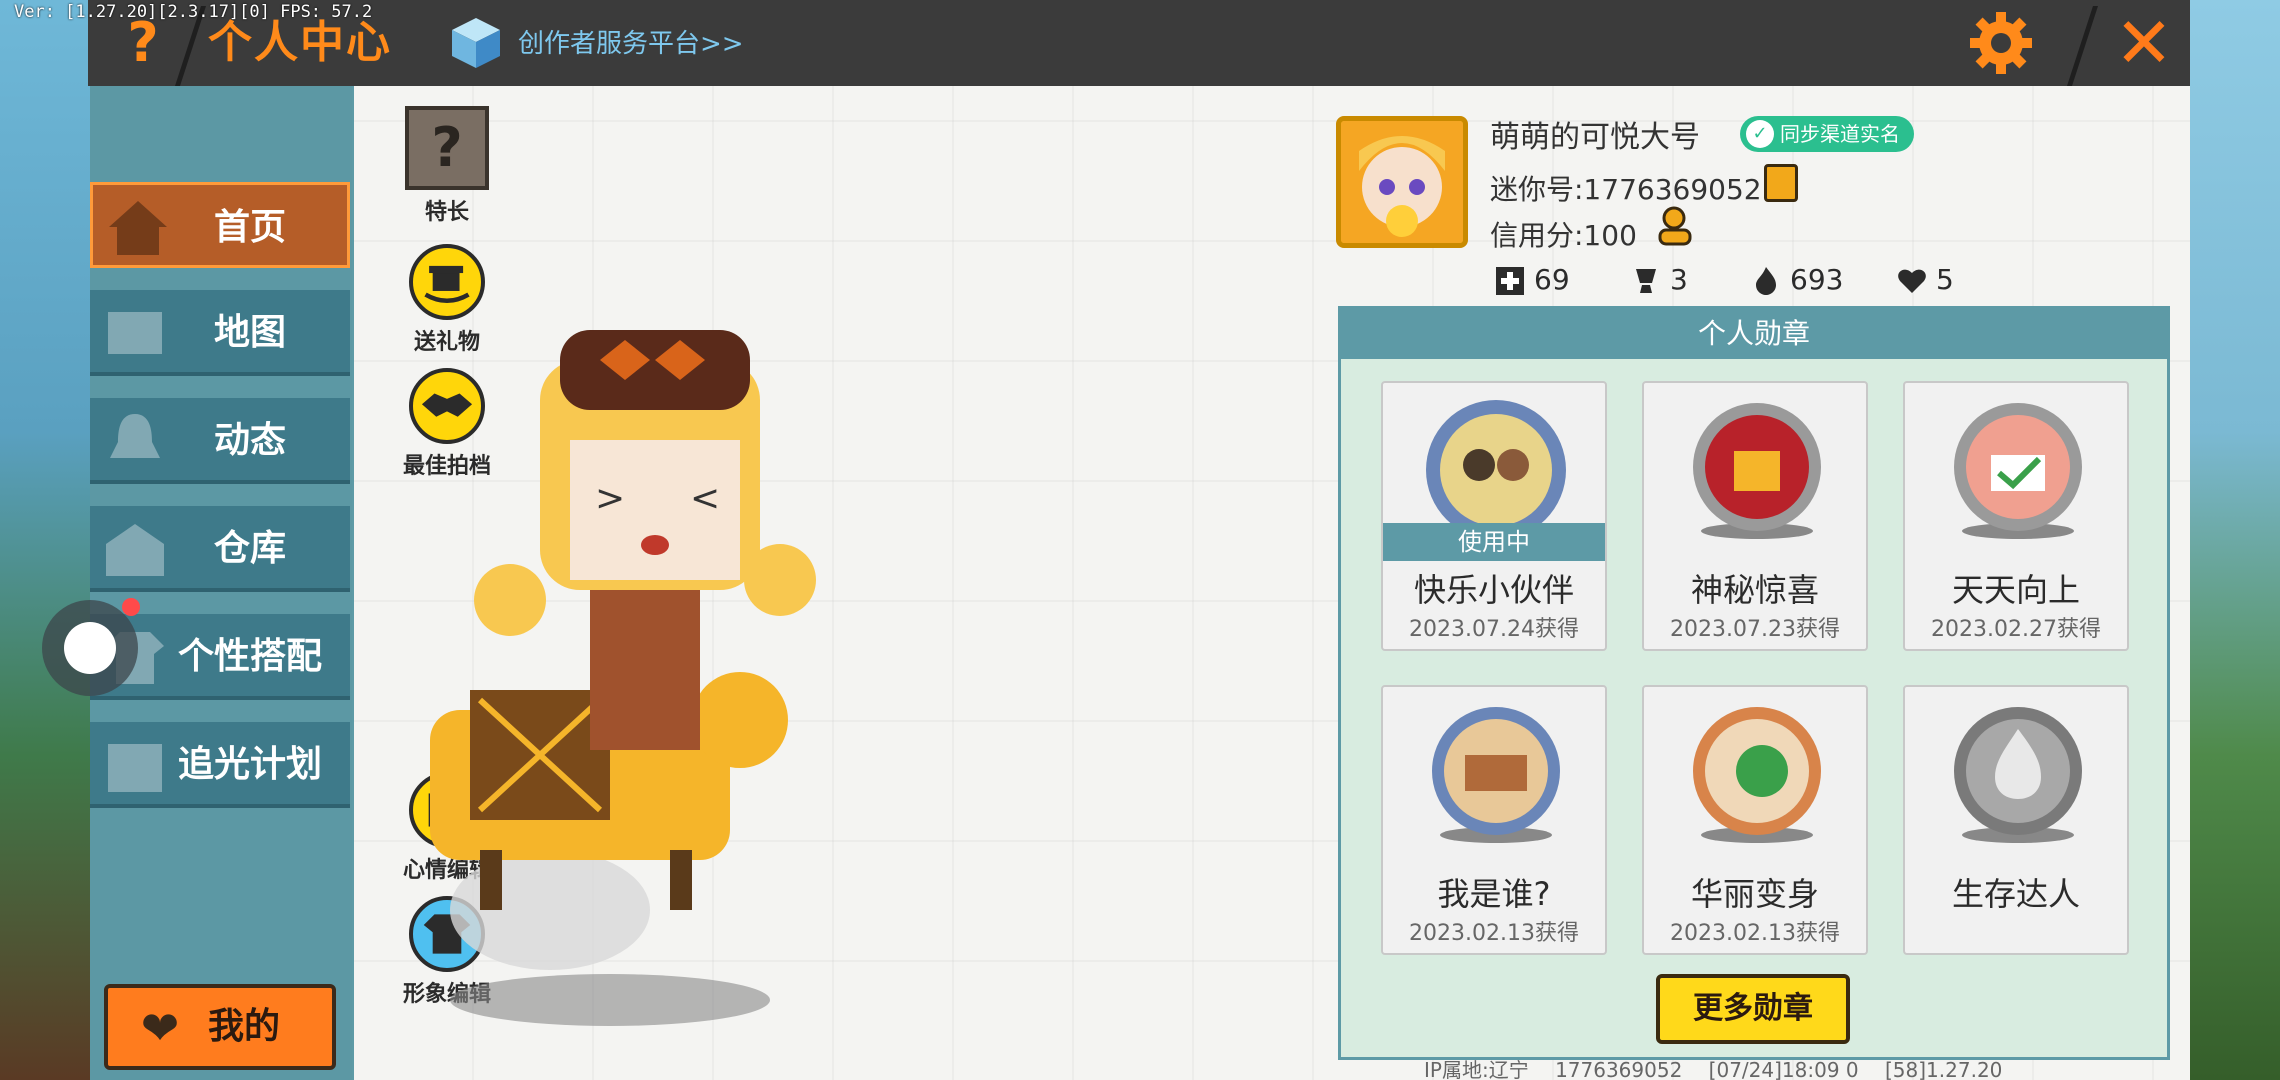  What do you see at coordinates (1494, 542) in the screenshot?
I see `in-use-badge: 使用中` at bounding box center [1494, 542].